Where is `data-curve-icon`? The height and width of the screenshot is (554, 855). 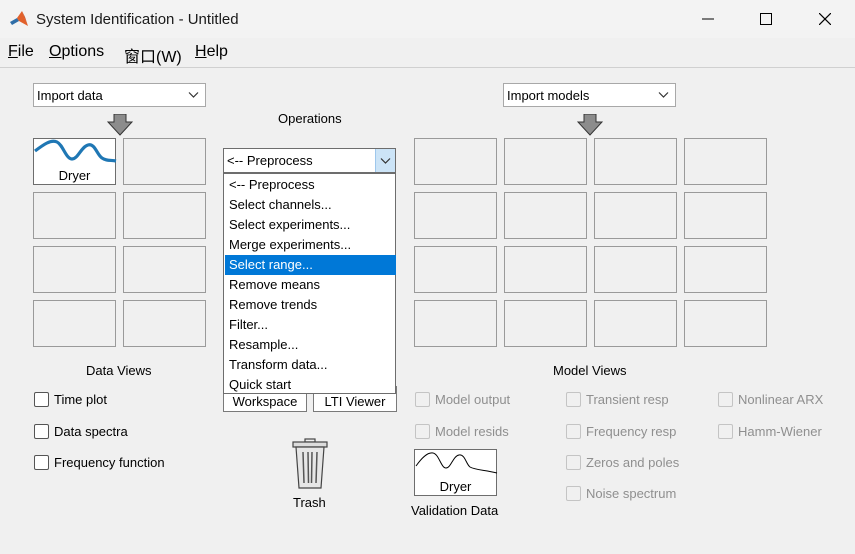 data-curve-icon is located at coordinates (75, 151).